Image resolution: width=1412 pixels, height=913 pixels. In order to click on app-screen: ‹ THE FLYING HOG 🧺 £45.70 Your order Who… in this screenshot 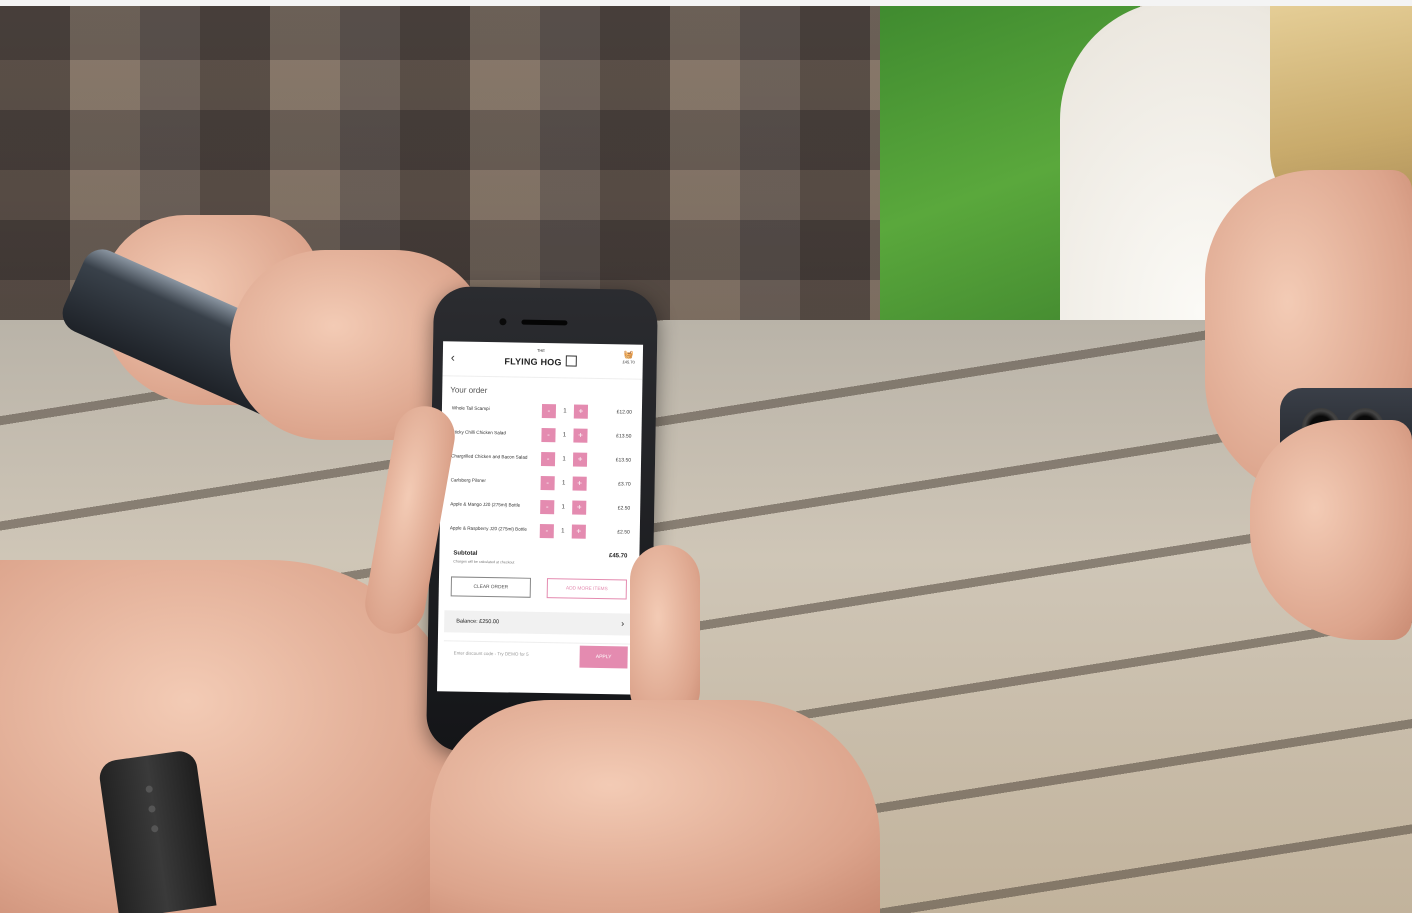, I will do `click(540, 518)`.